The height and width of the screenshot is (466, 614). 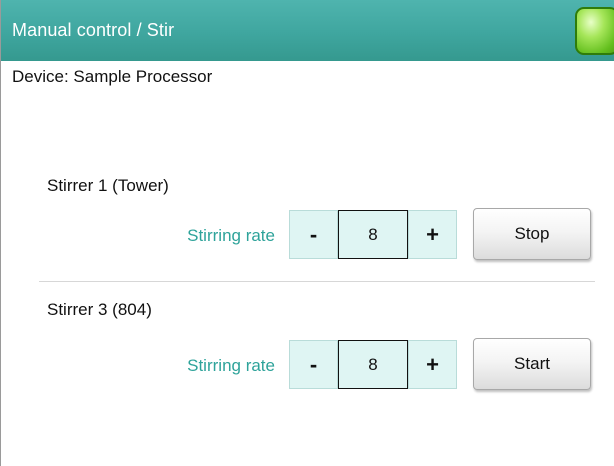 I want to click on stirrer-1-increment-button: +, so click(x=432, y=234).